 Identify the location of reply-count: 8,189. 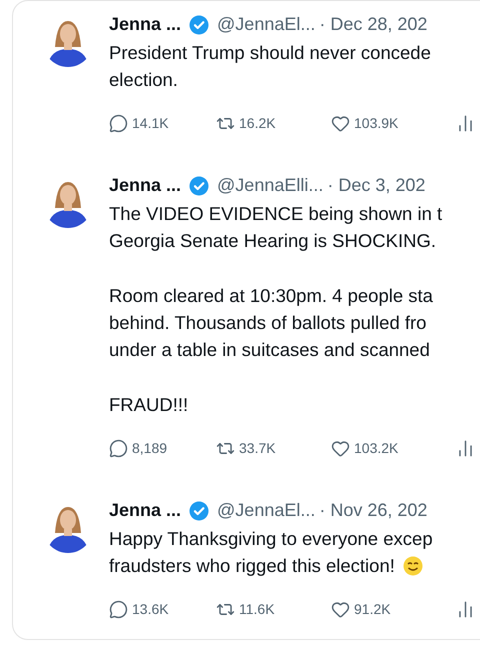
(150, 448).